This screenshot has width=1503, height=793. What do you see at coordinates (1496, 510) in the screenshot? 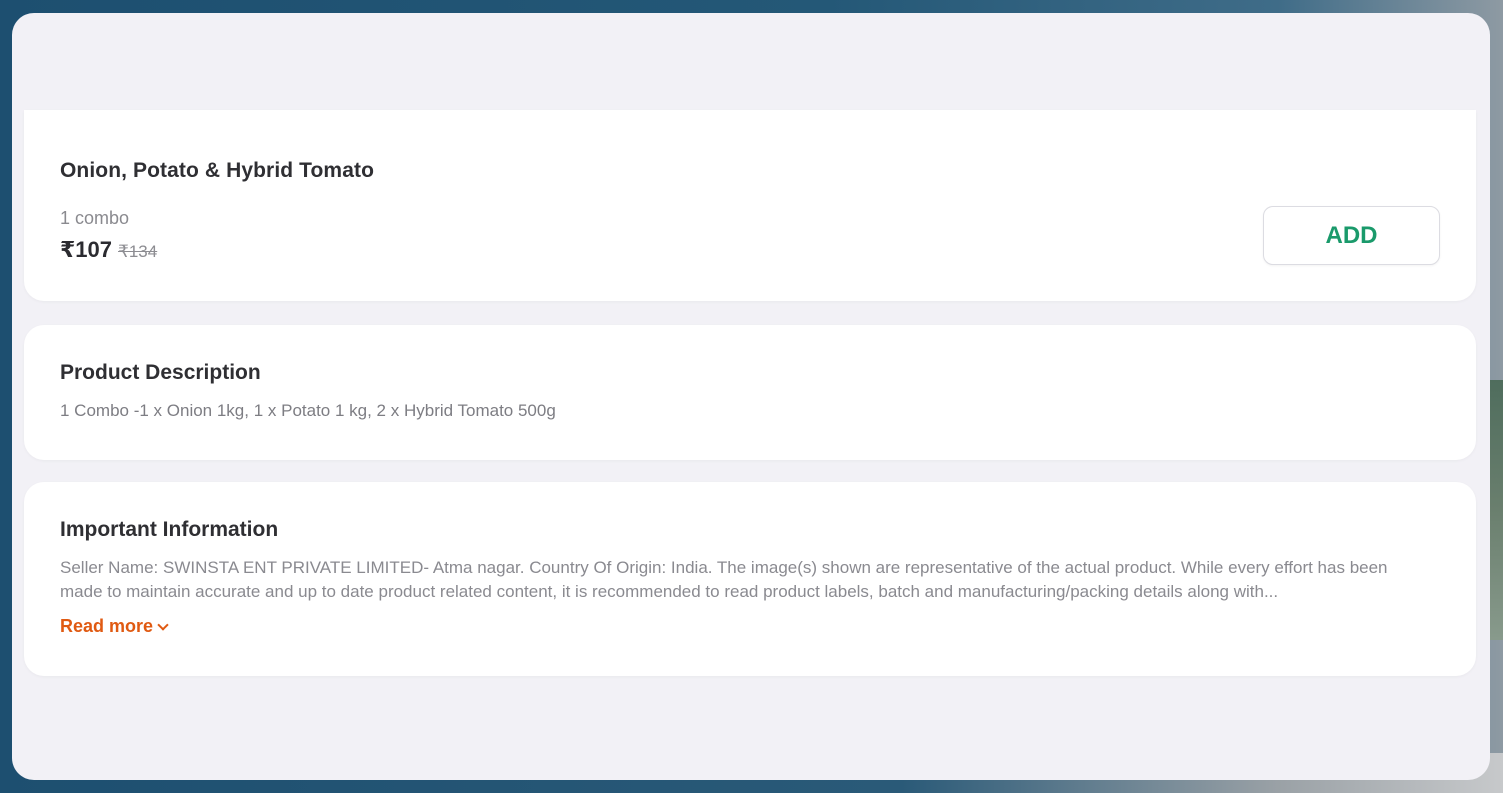
I see `background-right-edge` at bounding box center [1496, 510].